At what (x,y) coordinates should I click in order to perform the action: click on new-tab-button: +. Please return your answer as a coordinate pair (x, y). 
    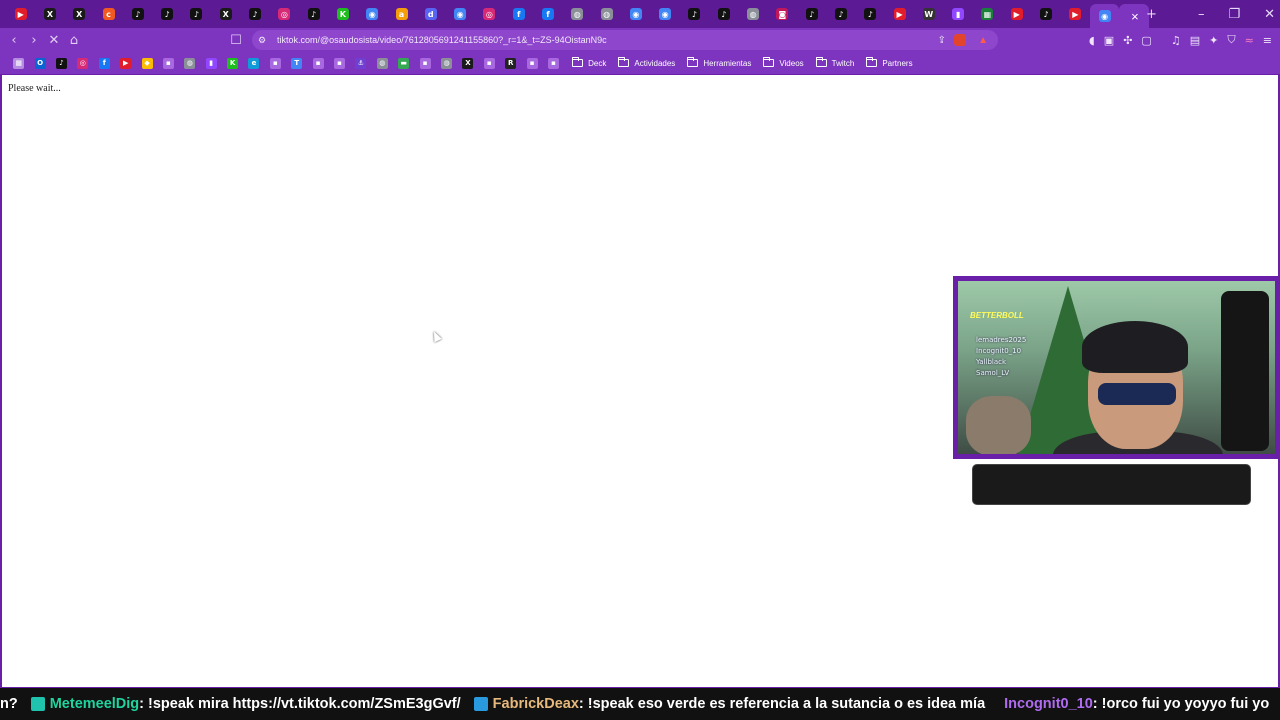
    Looking at the image, I should click on (1151, 14).